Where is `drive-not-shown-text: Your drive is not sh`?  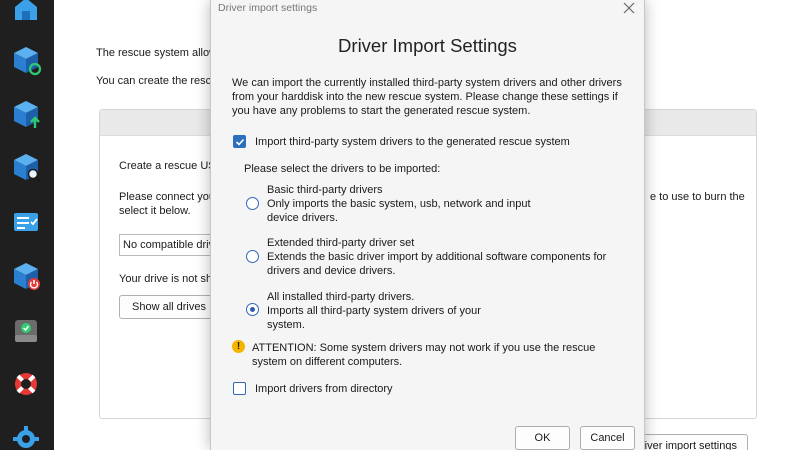 drive-not-shown-text: Your drive is not sh is located at coordinates (166, 279).